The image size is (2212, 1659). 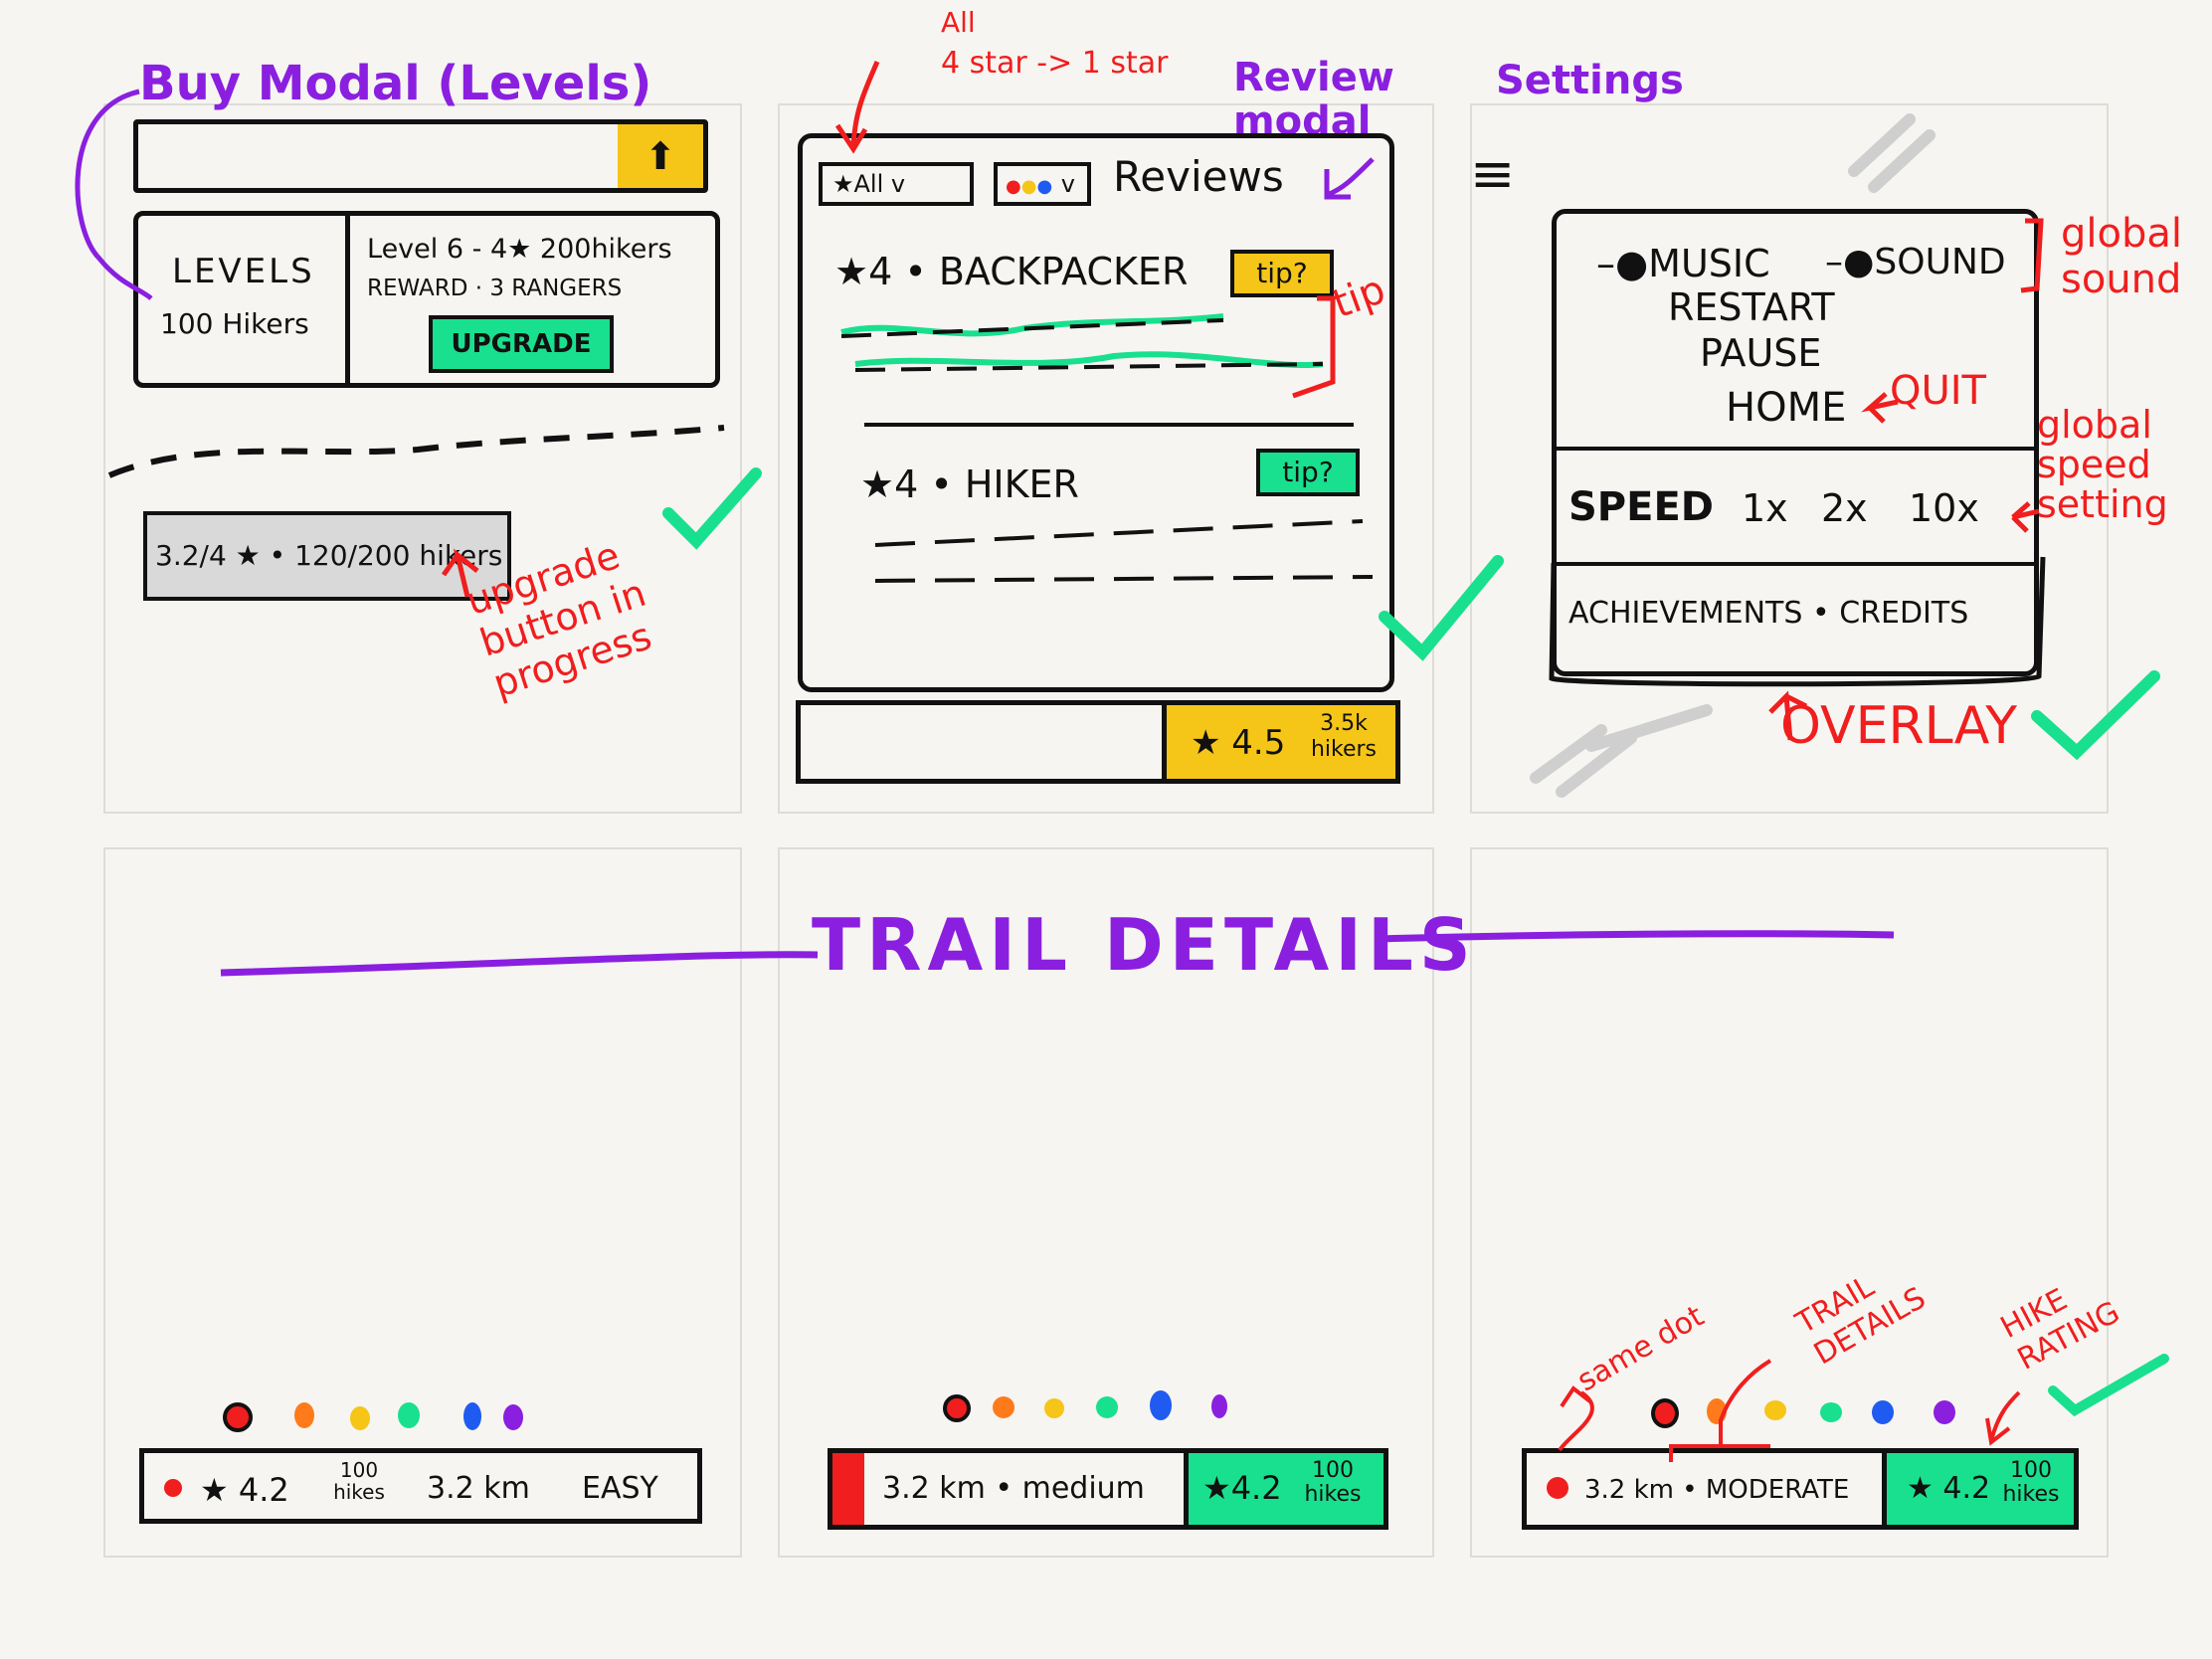 I want to click on global-speed-note: global speed setting, so click(x=2102, y=464).